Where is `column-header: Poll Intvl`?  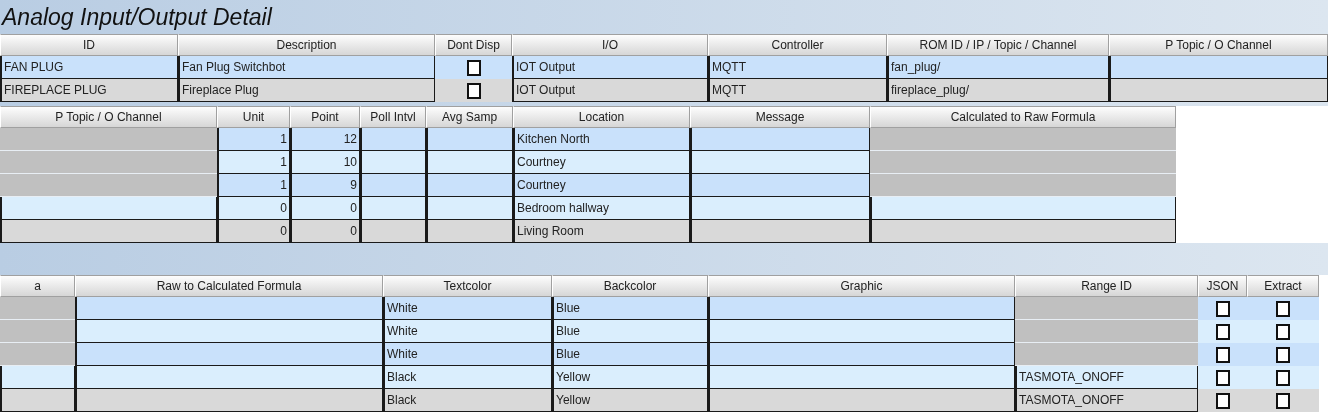
column-header: Poll Intvl is located at coordinates (393, 117).